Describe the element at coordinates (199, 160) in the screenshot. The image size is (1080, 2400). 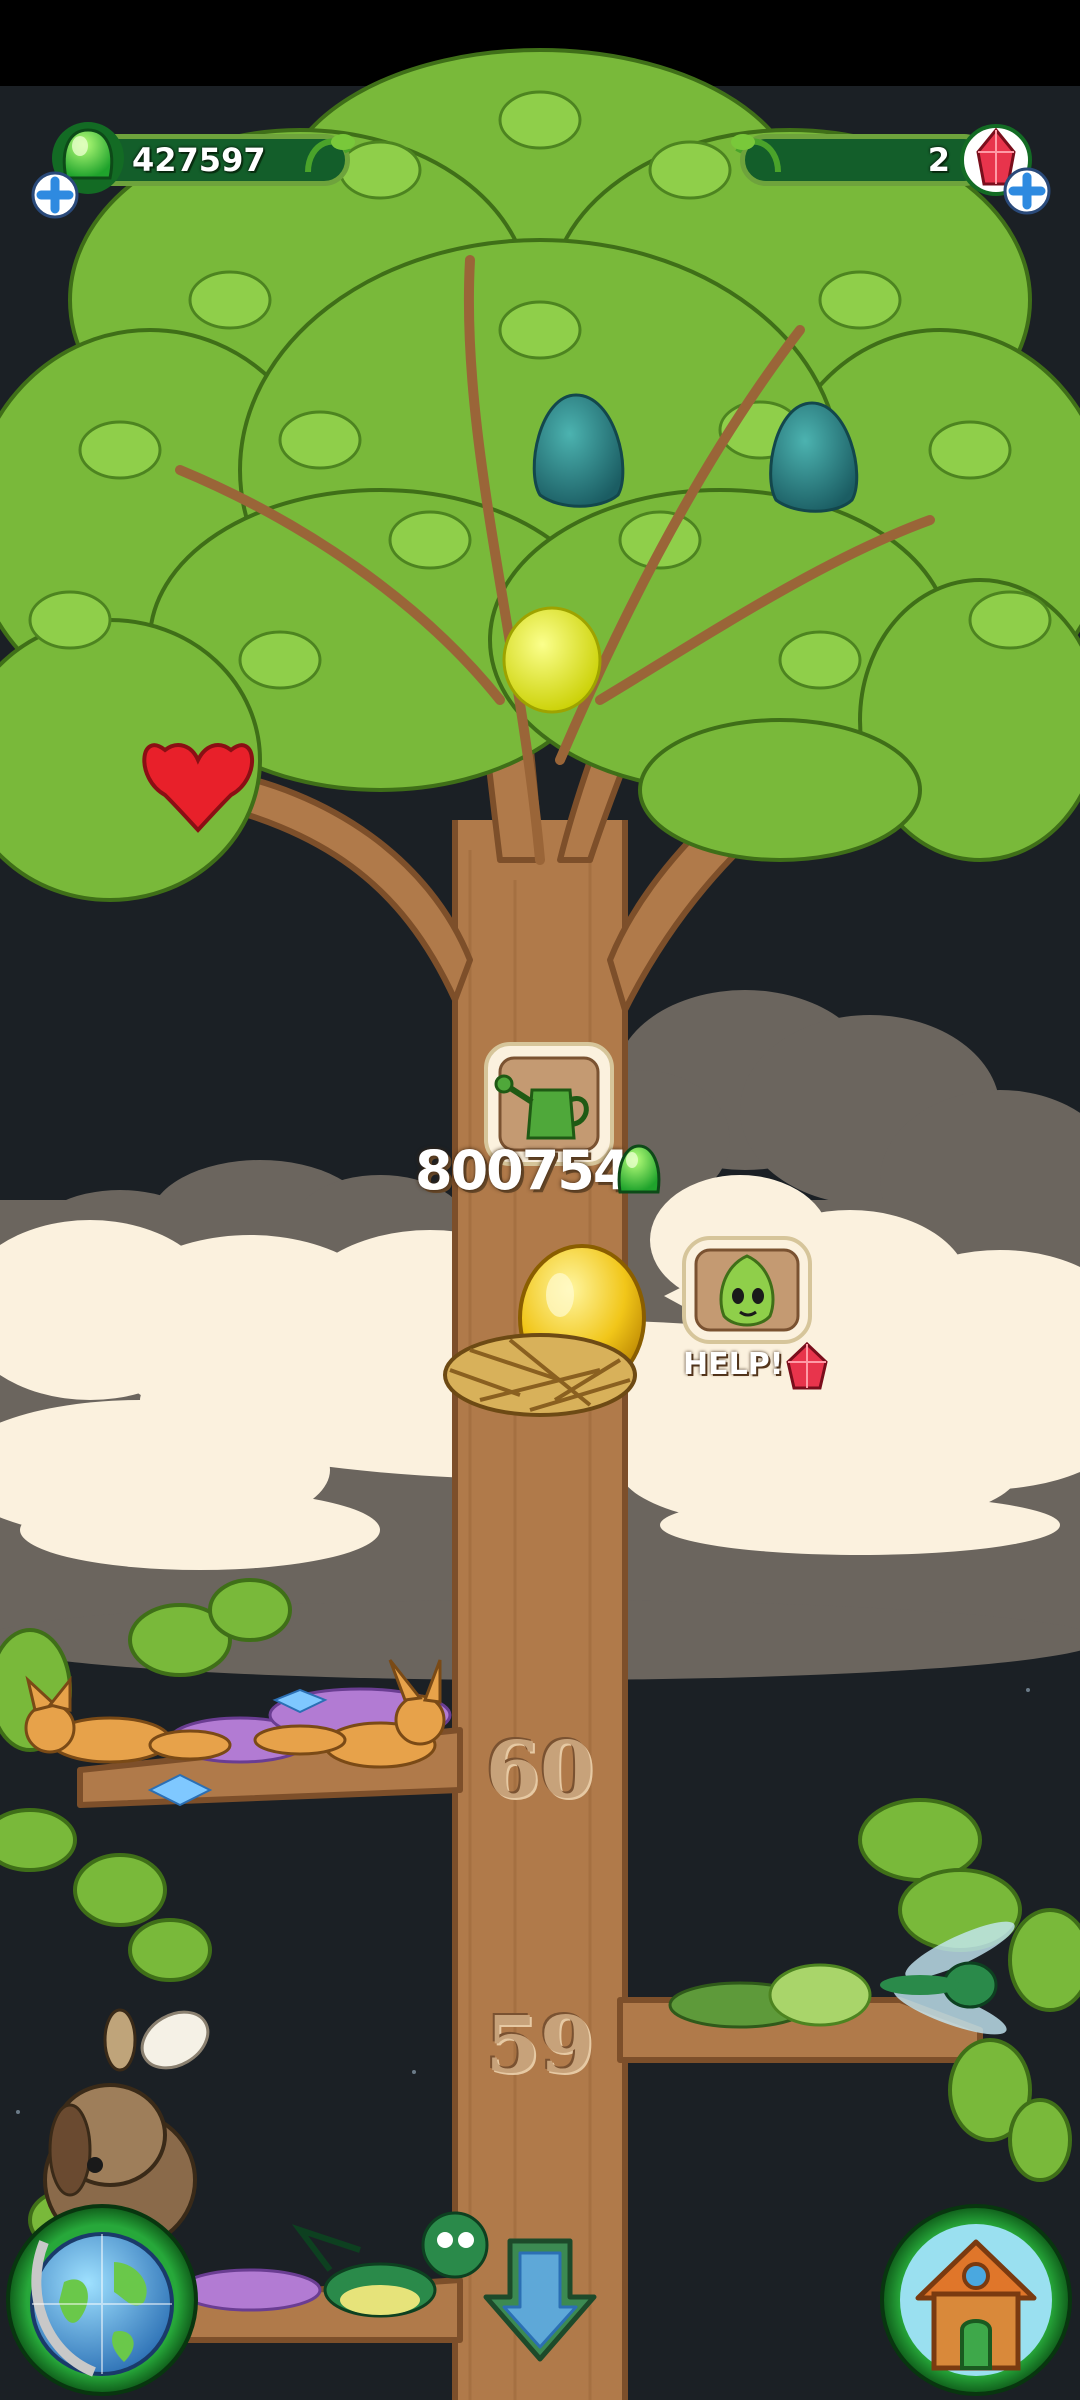
I see `gems-count: 427597` at that location.